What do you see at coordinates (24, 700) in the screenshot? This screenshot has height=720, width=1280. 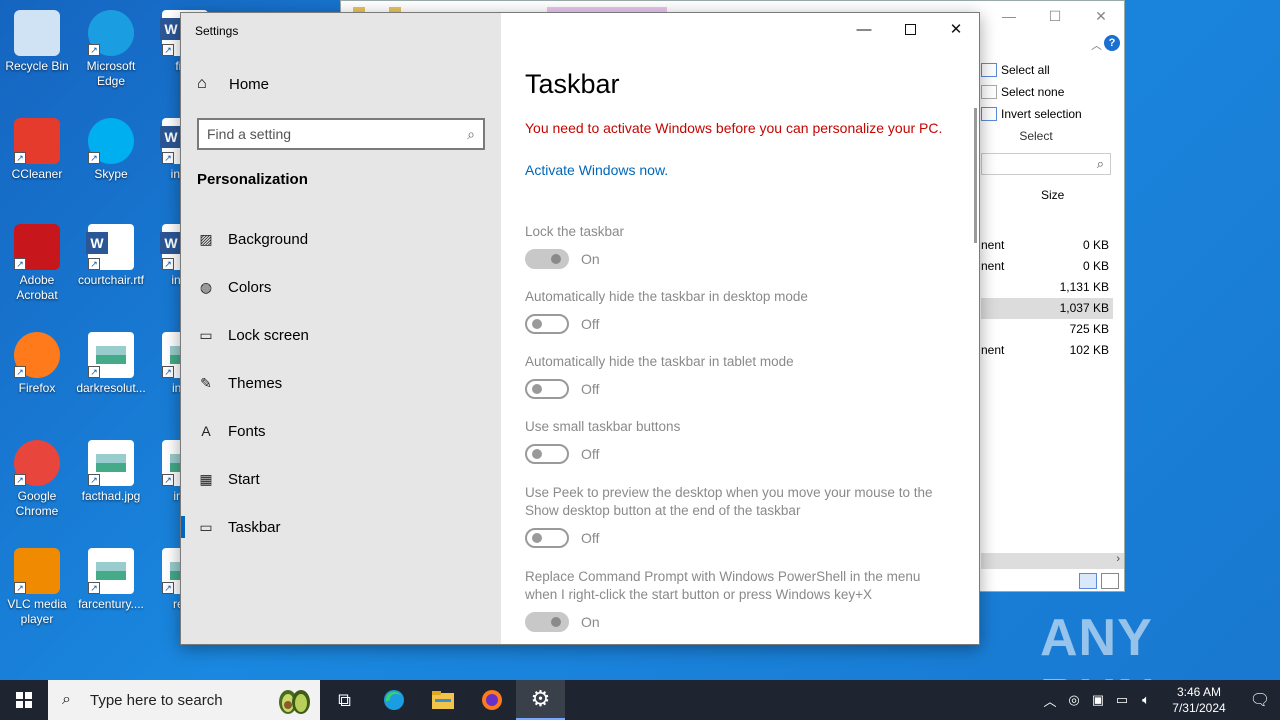 I see `start-button` at bounding box center [24, 700].